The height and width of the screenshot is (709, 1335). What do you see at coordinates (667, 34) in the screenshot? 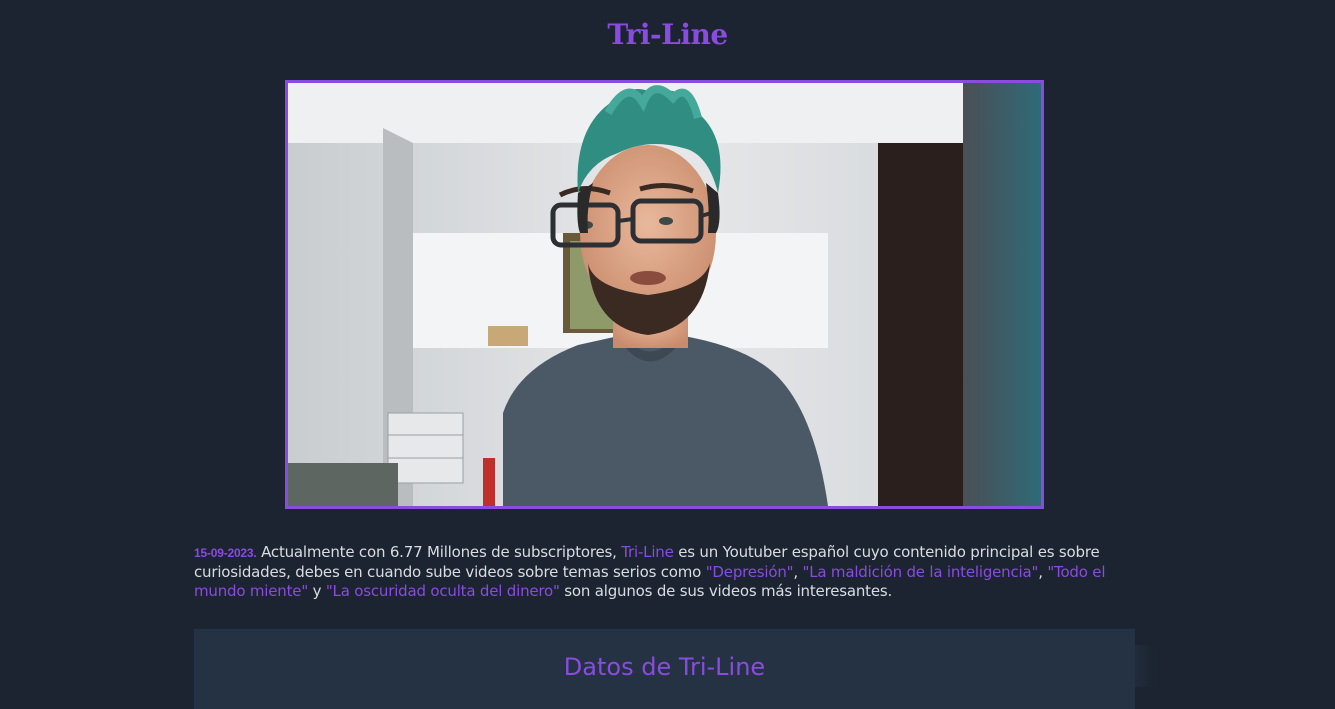
I see `page-title: Tri-Line` at bounding box center [667, 34].